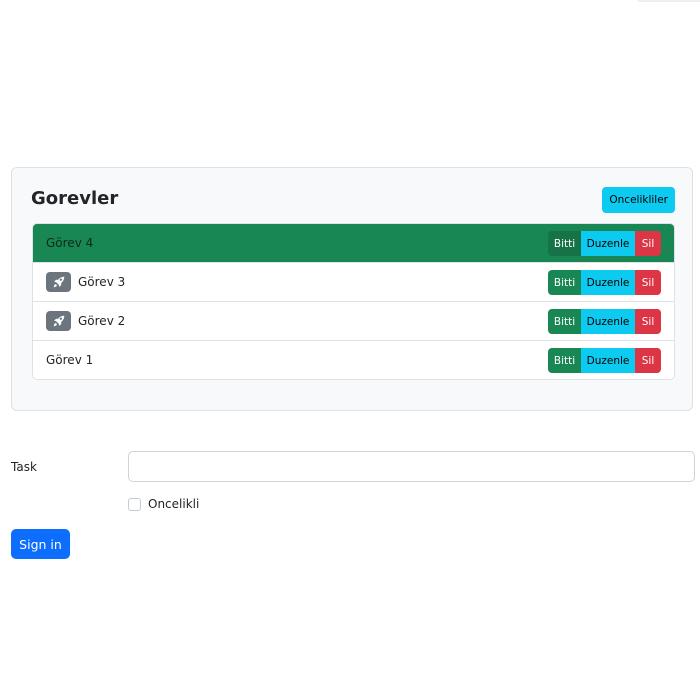  What do you see at coordinates (24, 467) in the screenshot?
I see `task-field-label: Task` at bounding box center [24, 467].